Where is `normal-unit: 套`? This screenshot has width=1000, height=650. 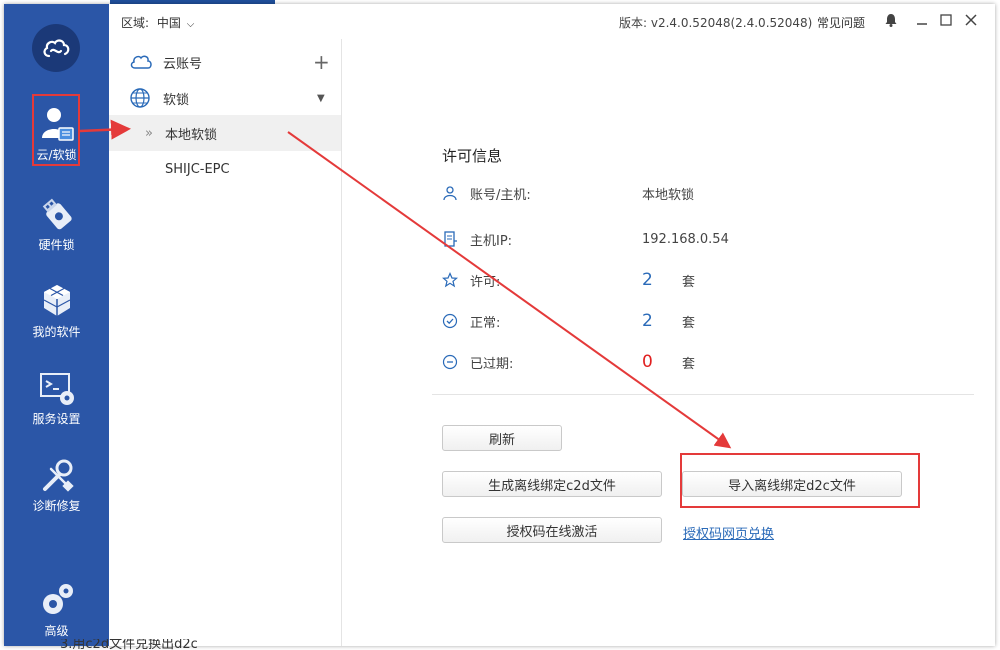
normal-unit: 套 is located at coordinates (689, 323).